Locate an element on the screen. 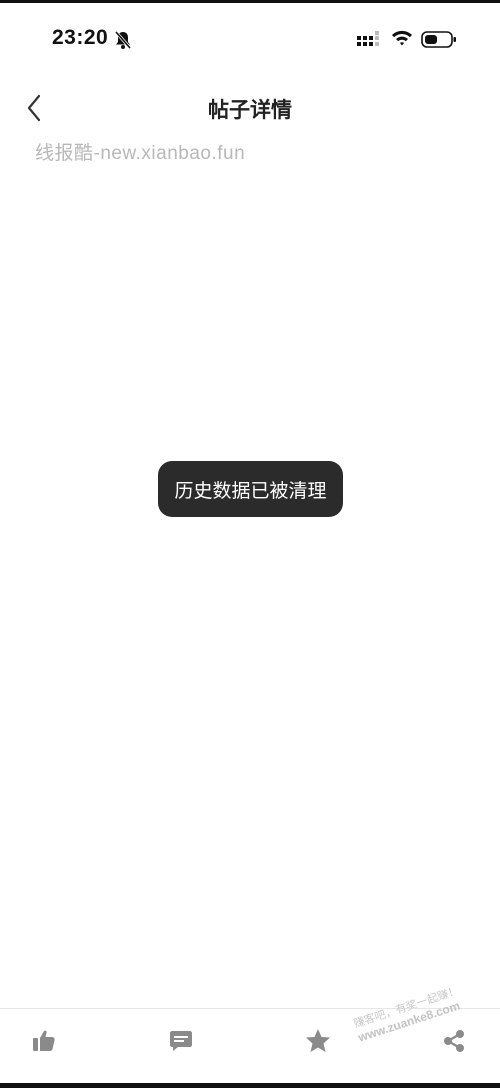 Image resolution: width=500 pixels, height=1088 pixels. battery-icon is located at coordinates (439, 42).